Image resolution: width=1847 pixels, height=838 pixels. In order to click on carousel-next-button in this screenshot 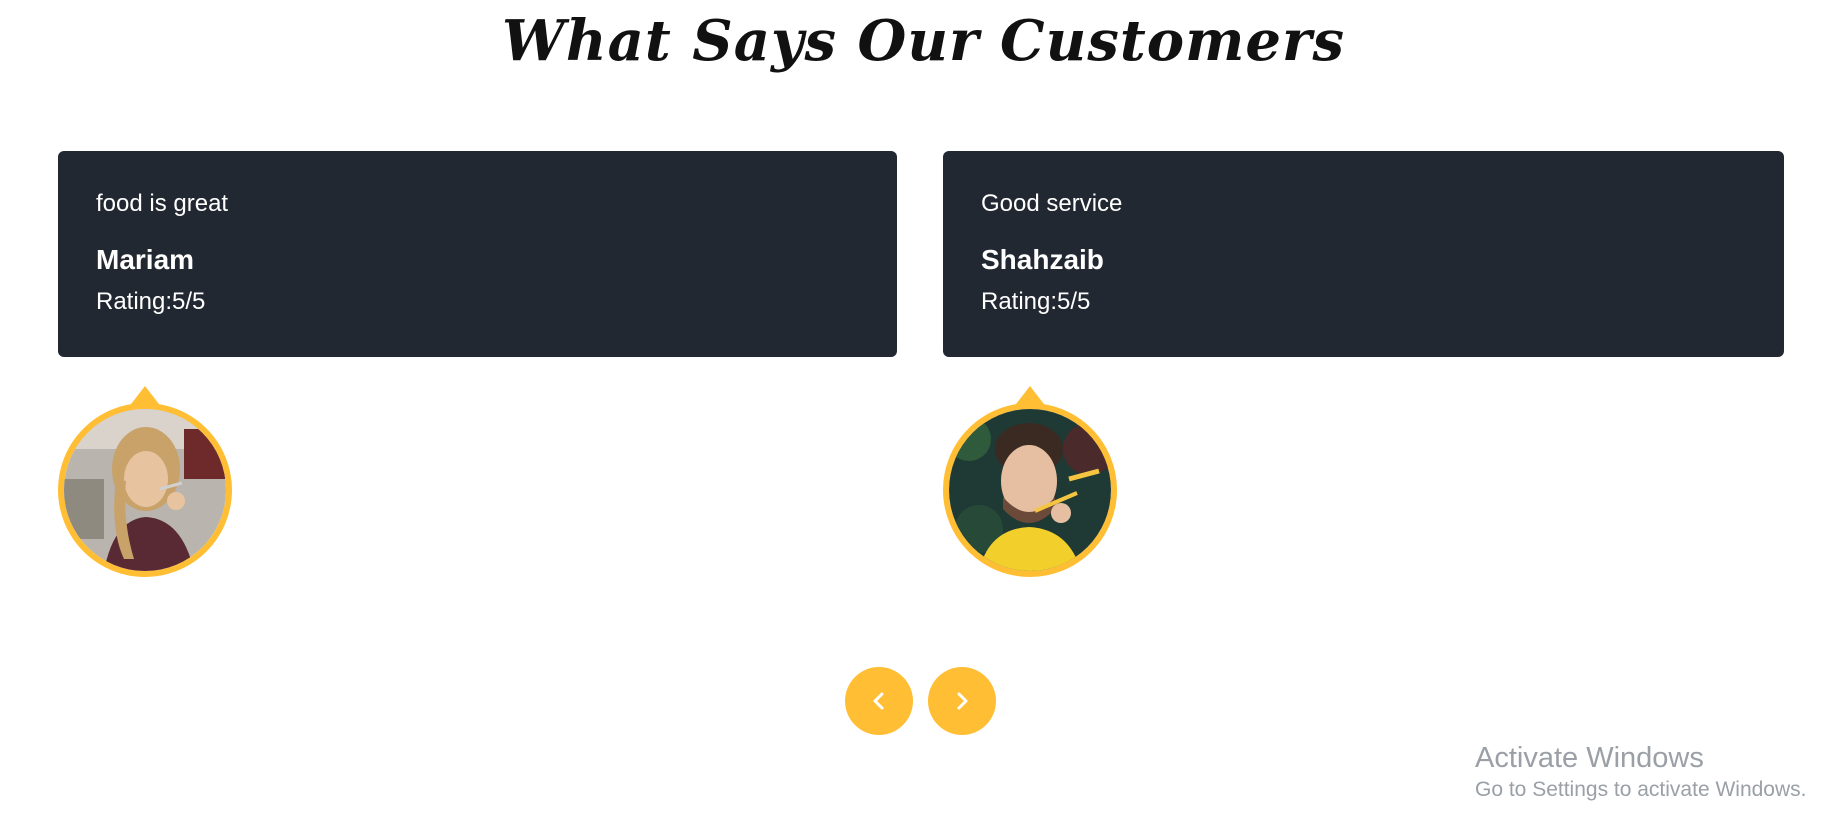, I will do `click(962, 701)`.